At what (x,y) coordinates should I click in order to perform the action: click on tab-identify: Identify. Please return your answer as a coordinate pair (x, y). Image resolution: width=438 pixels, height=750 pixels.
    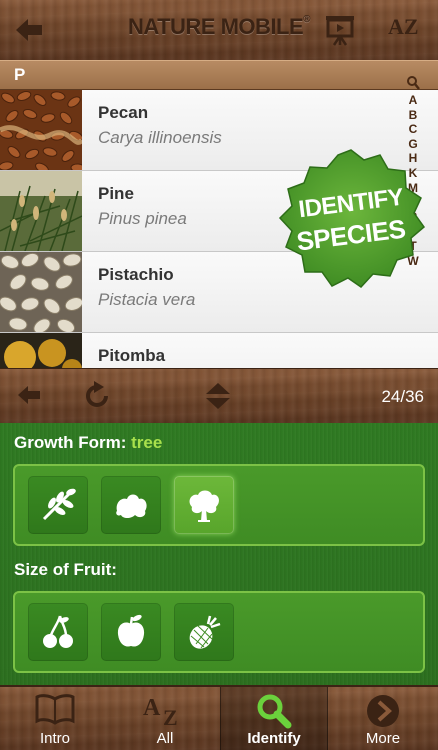
    Looking at the image, I should click on (274, 718).